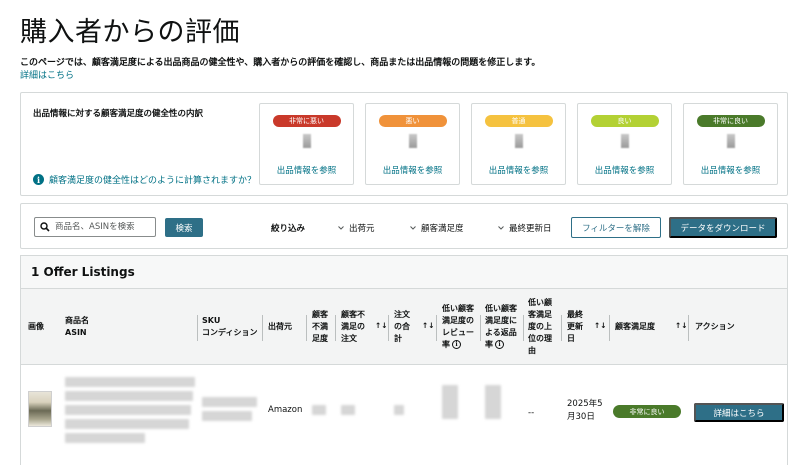  What do you see at coordinates (404, 272) in the screenshot?
I see `listings-count: 1 Offer Listings` at bounding box center [404, 272].